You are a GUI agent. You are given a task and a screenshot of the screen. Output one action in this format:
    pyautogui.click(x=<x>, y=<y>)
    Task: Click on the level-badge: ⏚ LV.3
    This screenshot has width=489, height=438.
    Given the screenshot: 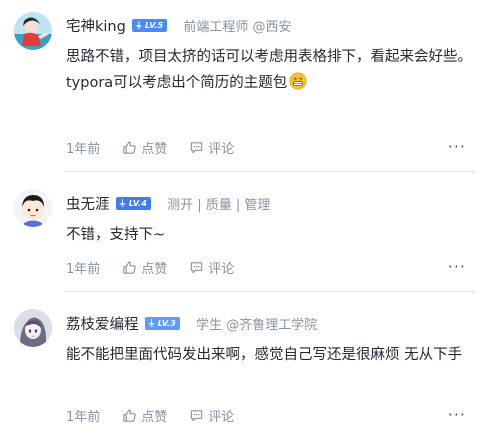 What is the action you would take?
    pyautogui.click(x=162, y=323)
    